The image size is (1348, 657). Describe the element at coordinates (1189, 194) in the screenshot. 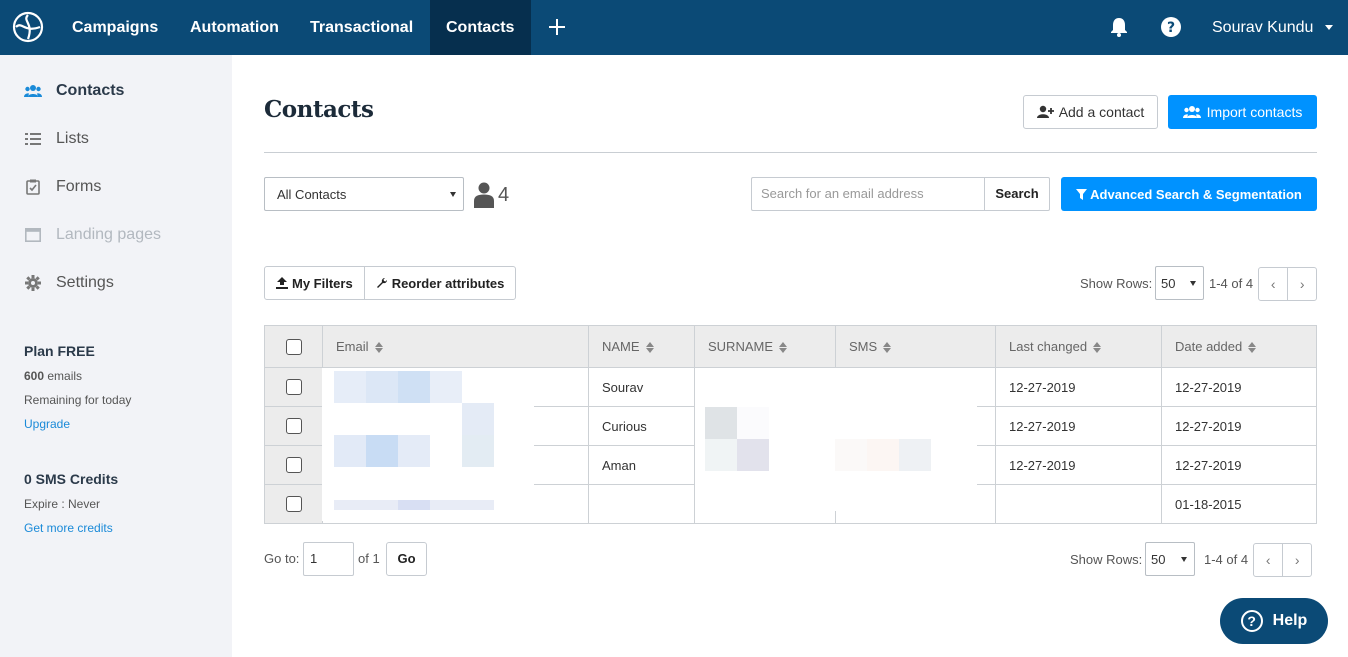

I see `advanced-search-button: Advanced Search & Segmentation` at that location.